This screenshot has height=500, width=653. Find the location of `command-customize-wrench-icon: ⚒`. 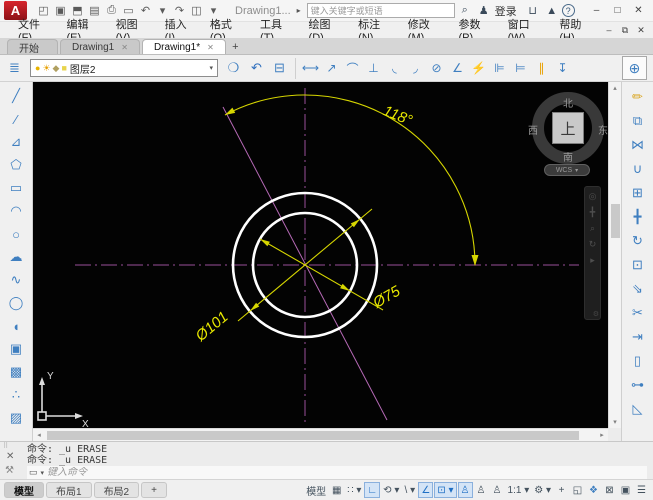

command-customize-wrench-icon: ⚒ is located at coordinates (9, 470).